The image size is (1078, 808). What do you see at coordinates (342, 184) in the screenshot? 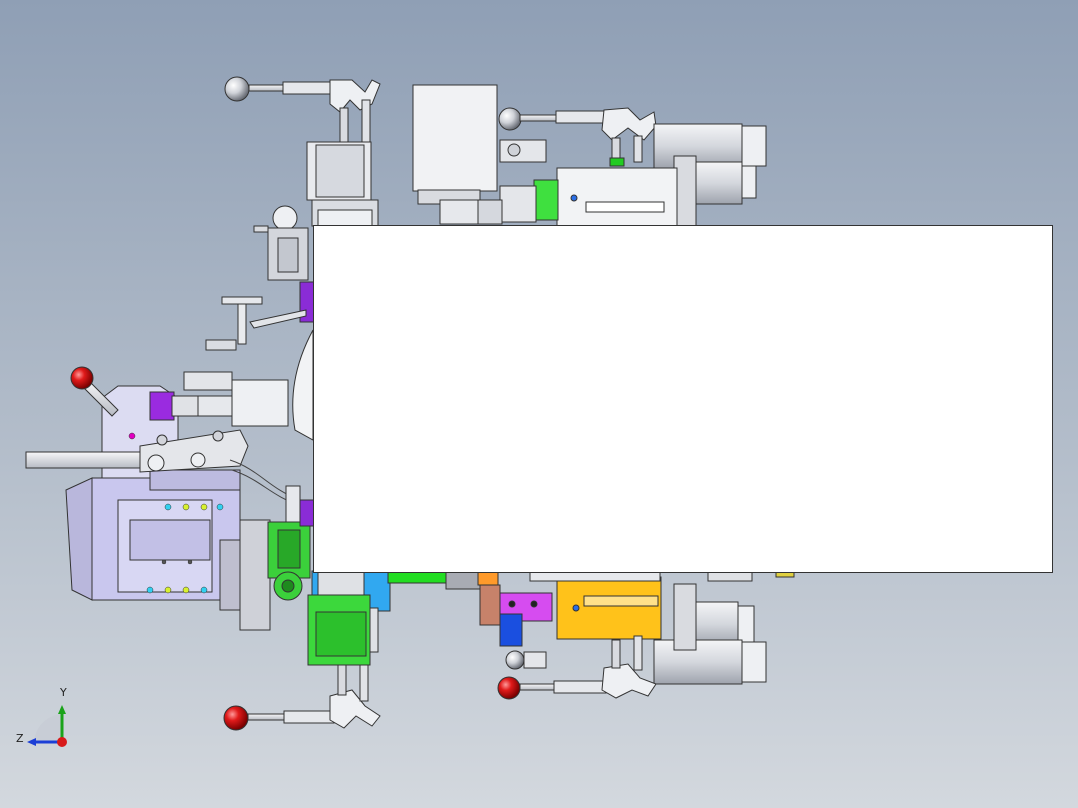
I see `upper-motor-block` at bounding box center [342, 184].